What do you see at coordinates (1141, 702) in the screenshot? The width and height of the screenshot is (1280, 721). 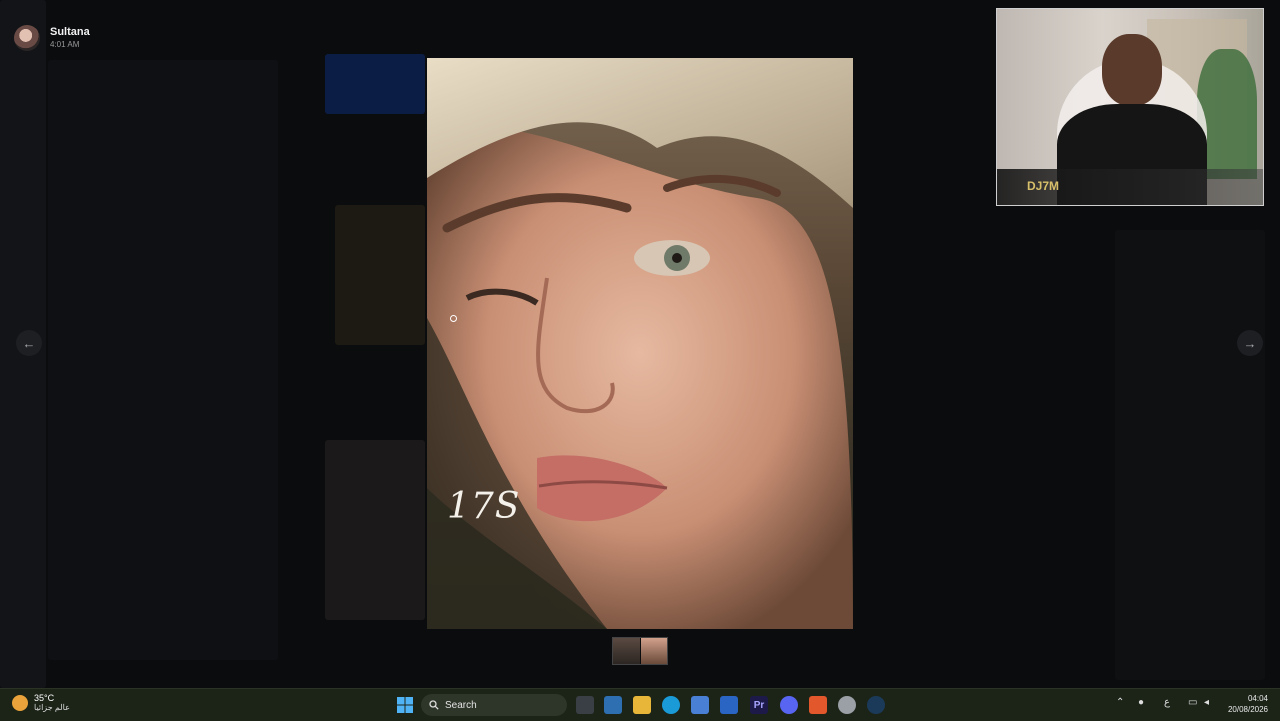 I see `microphone-icon: ●` at bounding box center [1141, 702].